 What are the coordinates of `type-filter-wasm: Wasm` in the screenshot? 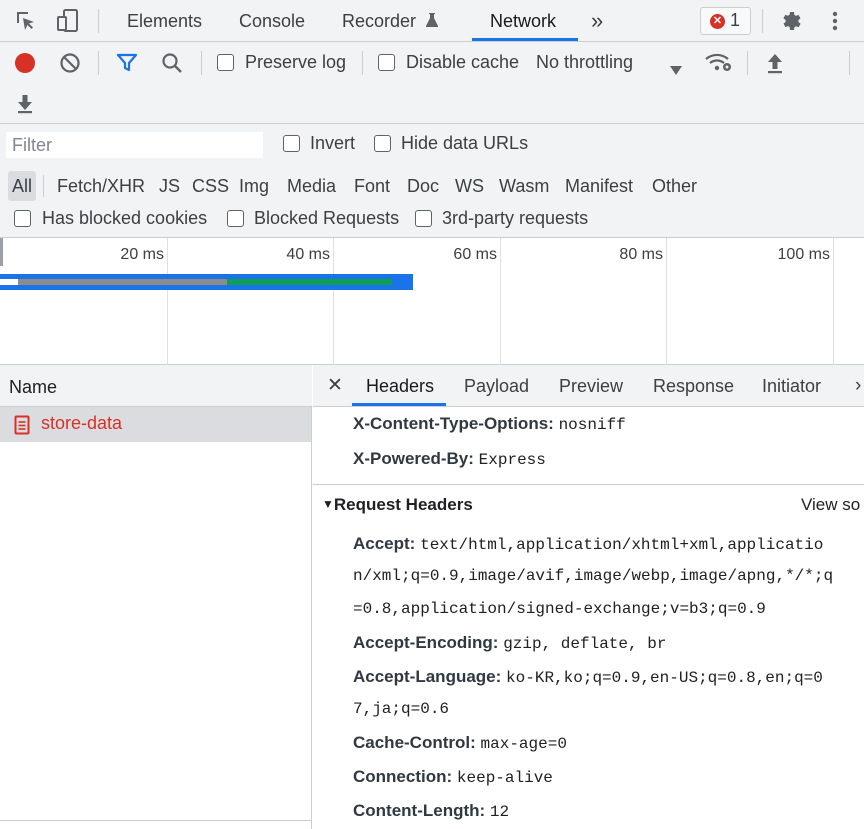 It's located at (524, 186).